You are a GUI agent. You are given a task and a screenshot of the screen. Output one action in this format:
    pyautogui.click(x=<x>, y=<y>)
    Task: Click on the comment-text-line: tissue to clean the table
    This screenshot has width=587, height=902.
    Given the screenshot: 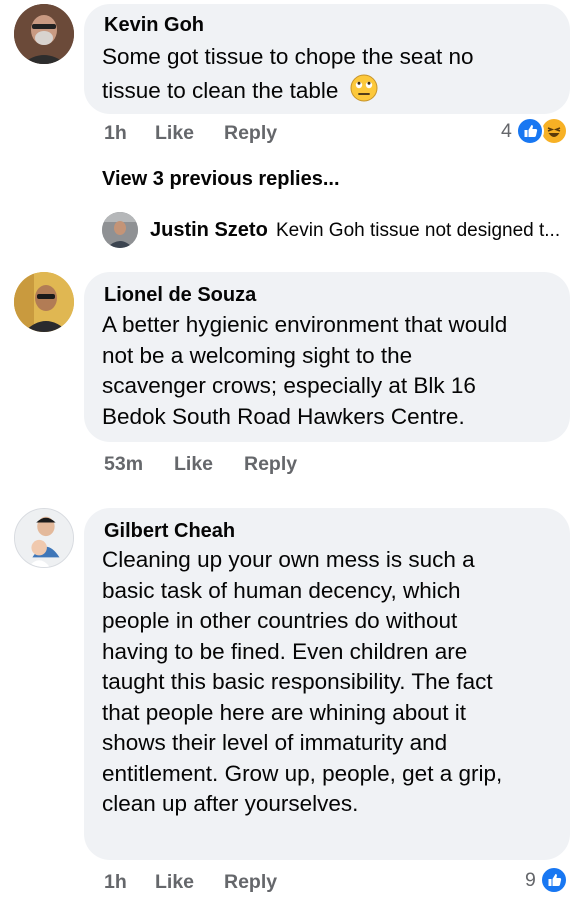 What is the action you would take?
    pyautogui.click(x=332, y=92)
    